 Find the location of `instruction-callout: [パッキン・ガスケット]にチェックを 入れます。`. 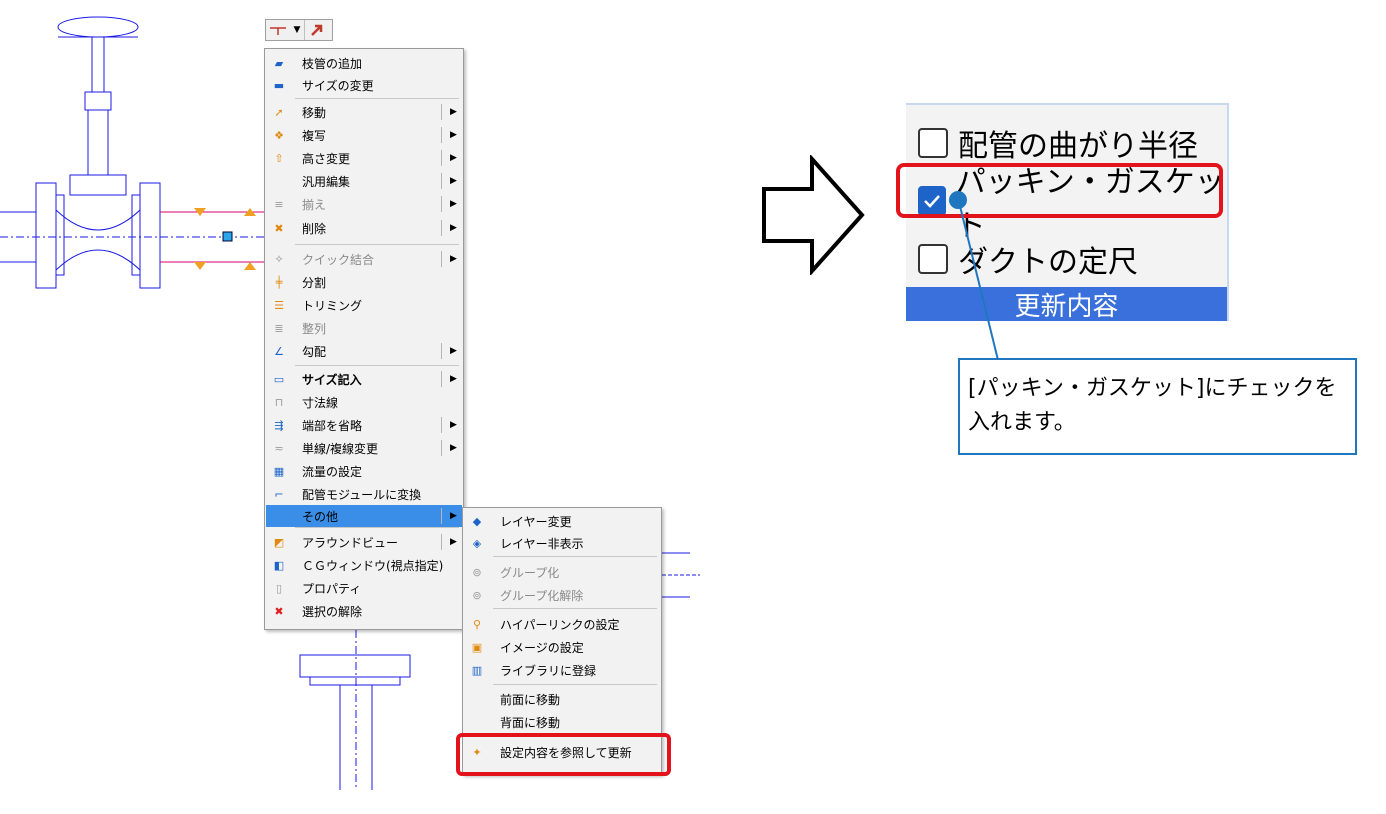

instruction-callout: [パッキン・ガスケット]にチェックを 入れます。 is located at coordinates (1157, 406).